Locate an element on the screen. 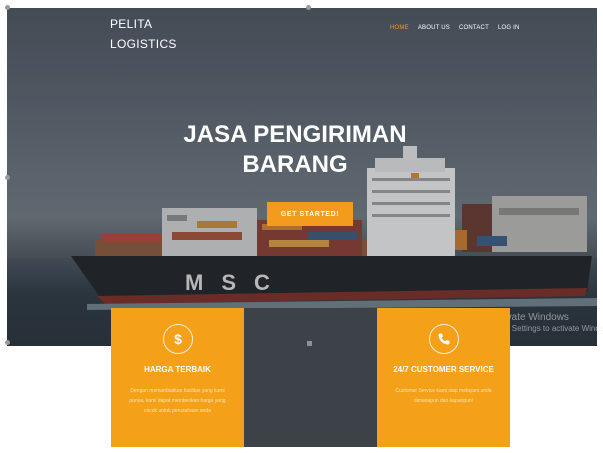 This screenshot has width=603, height=453. dollar-icon: $ is located at coordinates (177, 339).